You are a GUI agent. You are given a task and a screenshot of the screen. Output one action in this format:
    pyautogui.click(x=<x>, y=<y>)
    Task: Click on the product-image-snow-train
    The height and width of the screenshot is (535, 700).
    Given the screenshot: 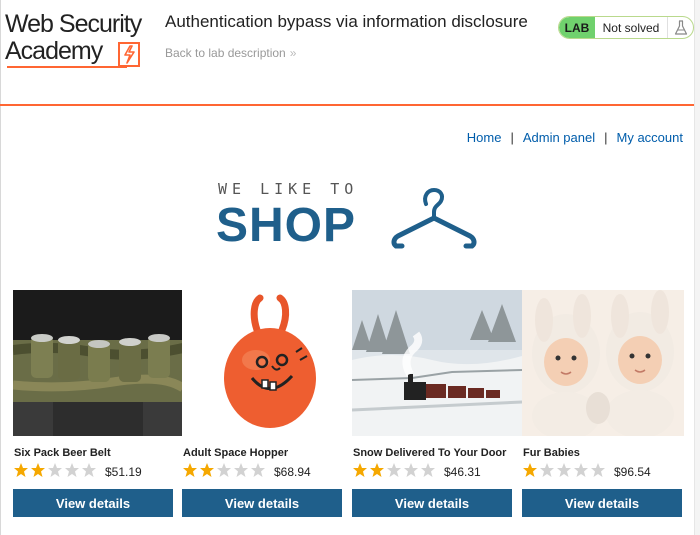 What is the action you would take?
    pyautogui.click(x=437, y=363)
    